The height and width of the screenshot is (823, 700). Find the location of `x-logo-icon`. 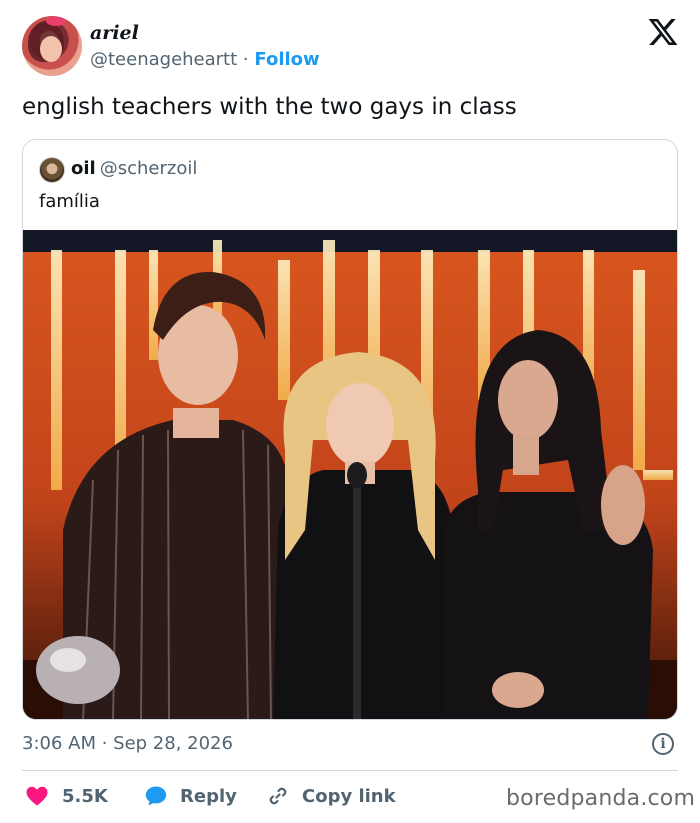

x-logo-icon is located at coordinates (663, 32).